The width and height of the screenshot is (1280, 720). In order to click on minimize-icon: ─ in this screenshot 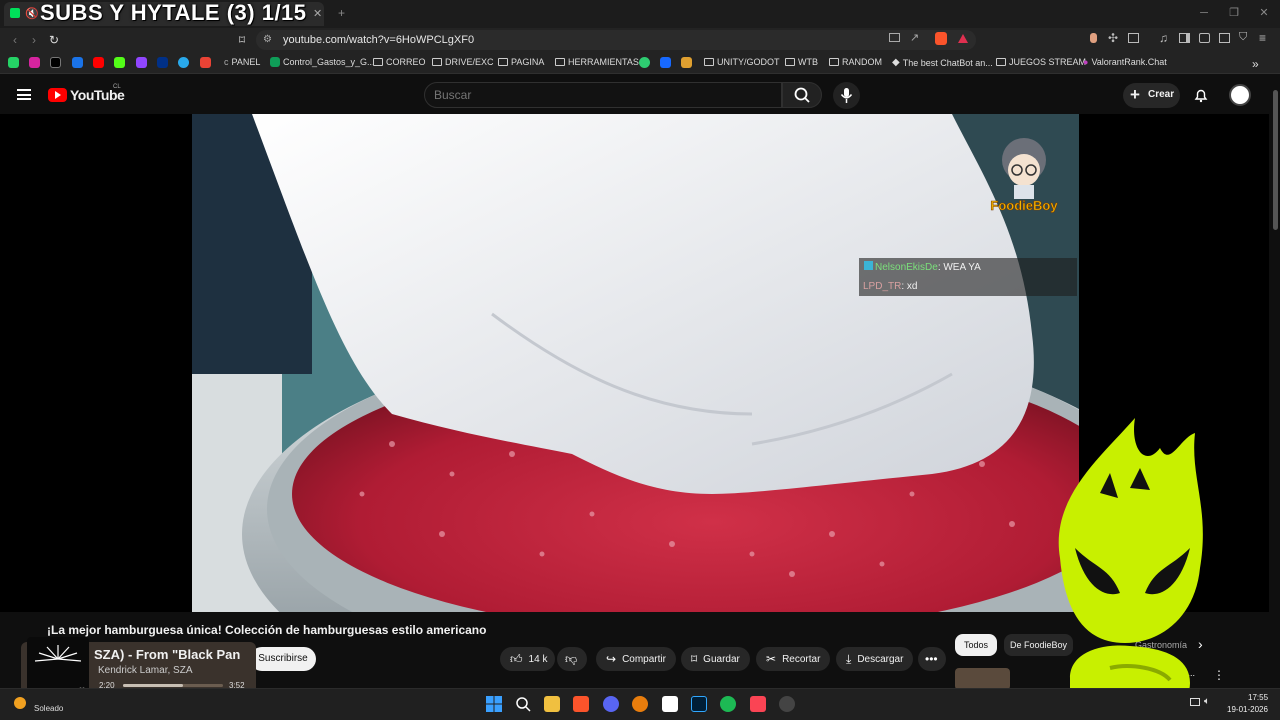, I will do `click(1204, 13)`.